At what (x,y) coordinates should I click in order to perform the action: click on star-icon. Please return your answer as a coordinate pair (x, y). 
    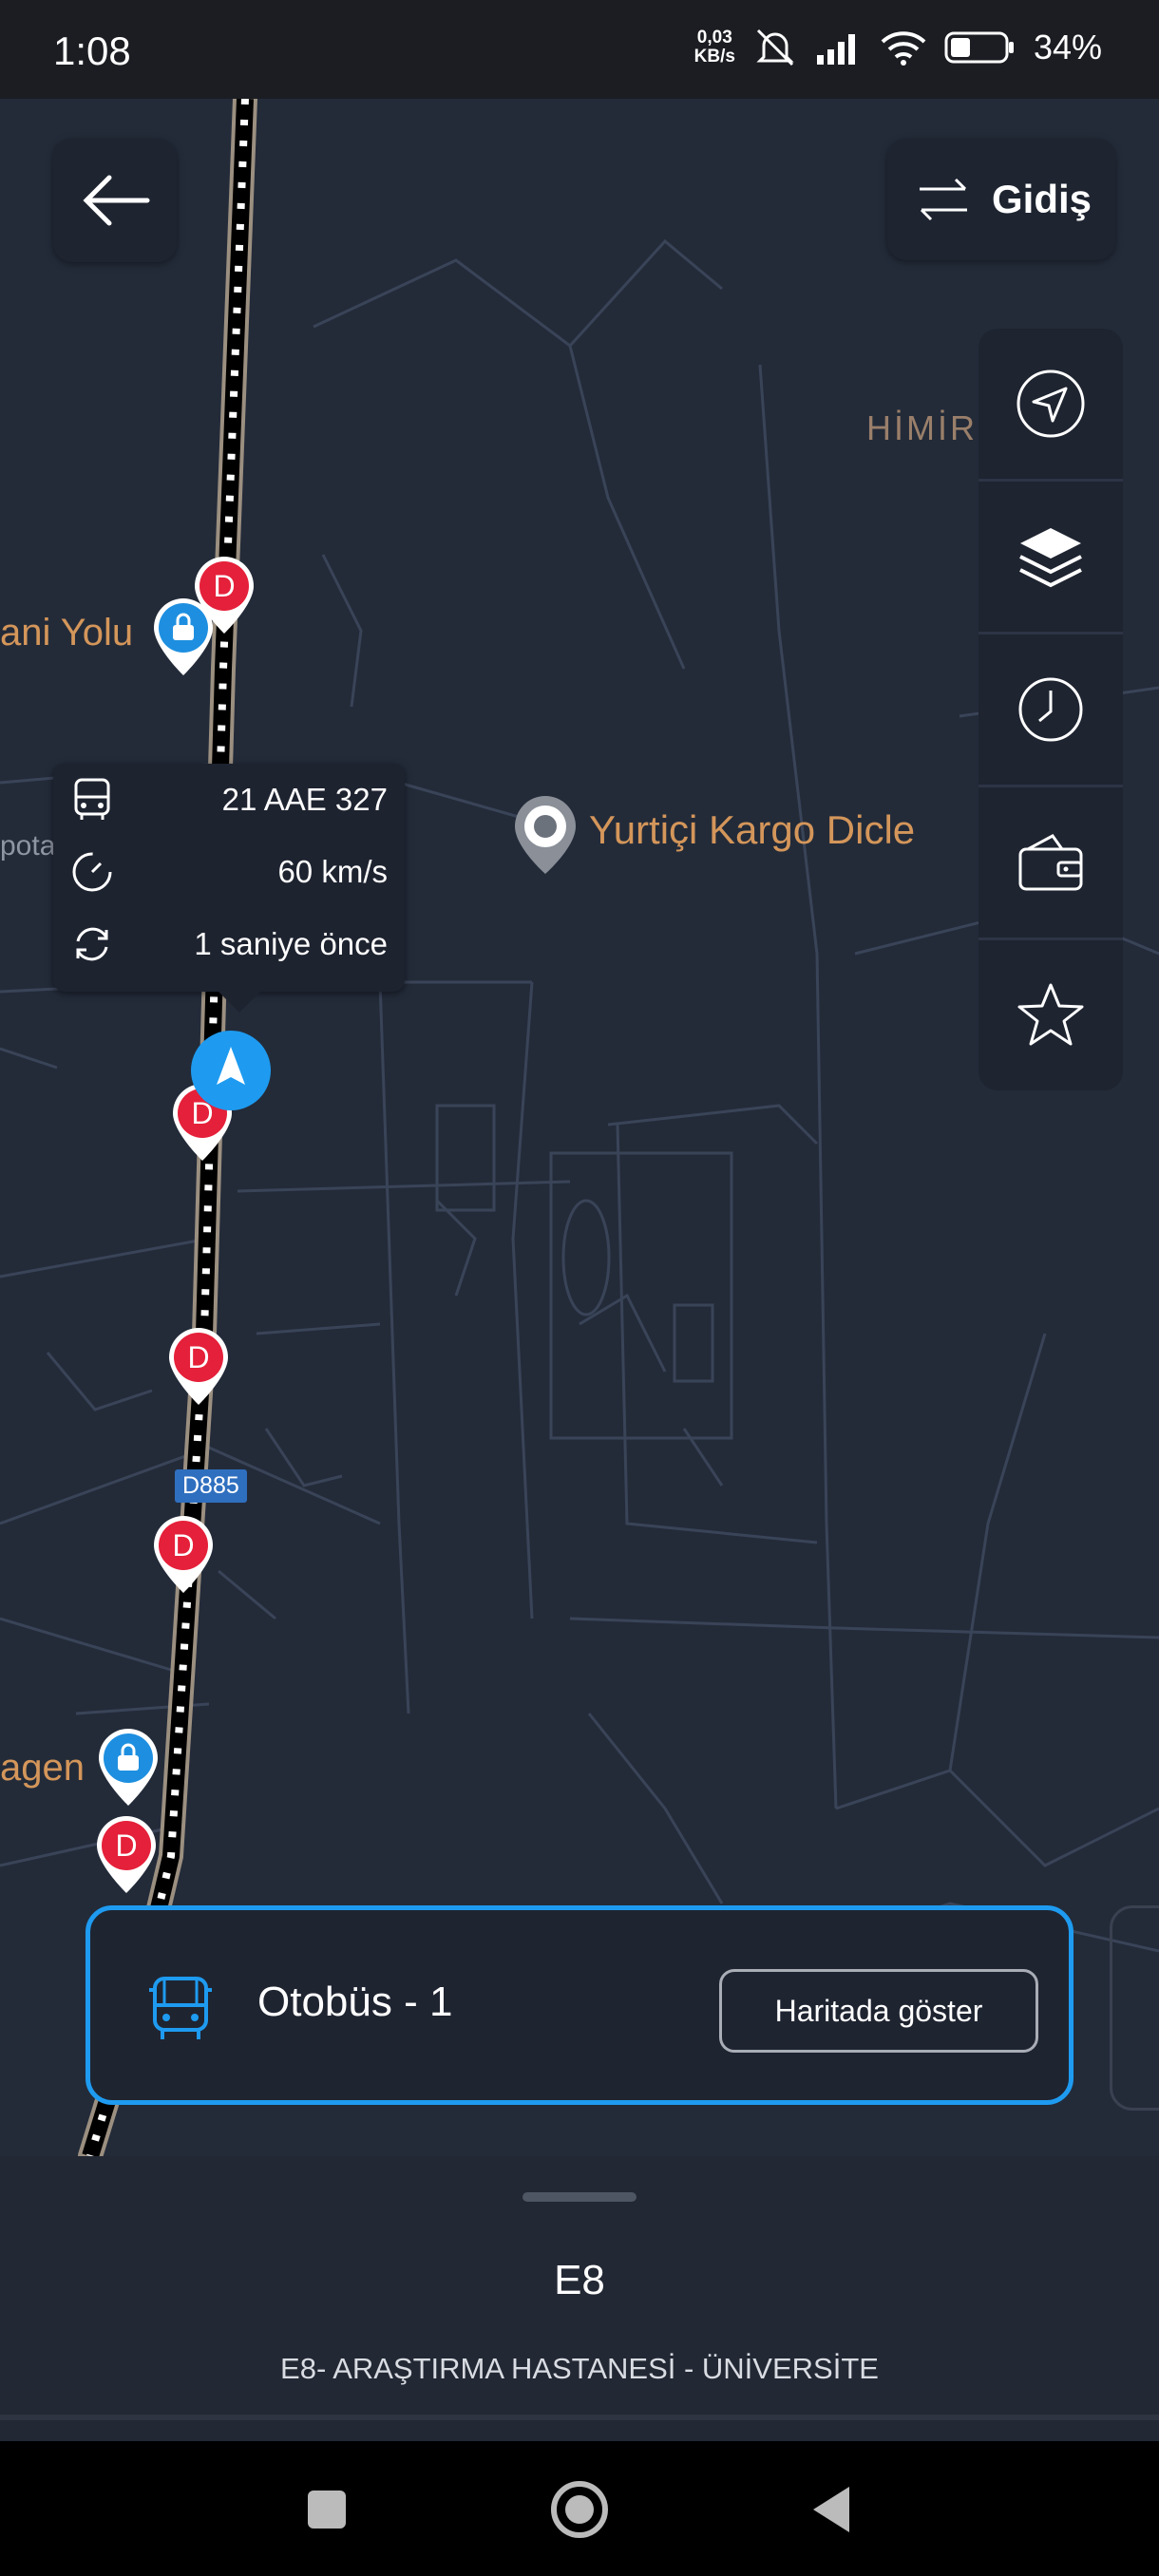
    Looking at the image, I should click on (1050, 1014).